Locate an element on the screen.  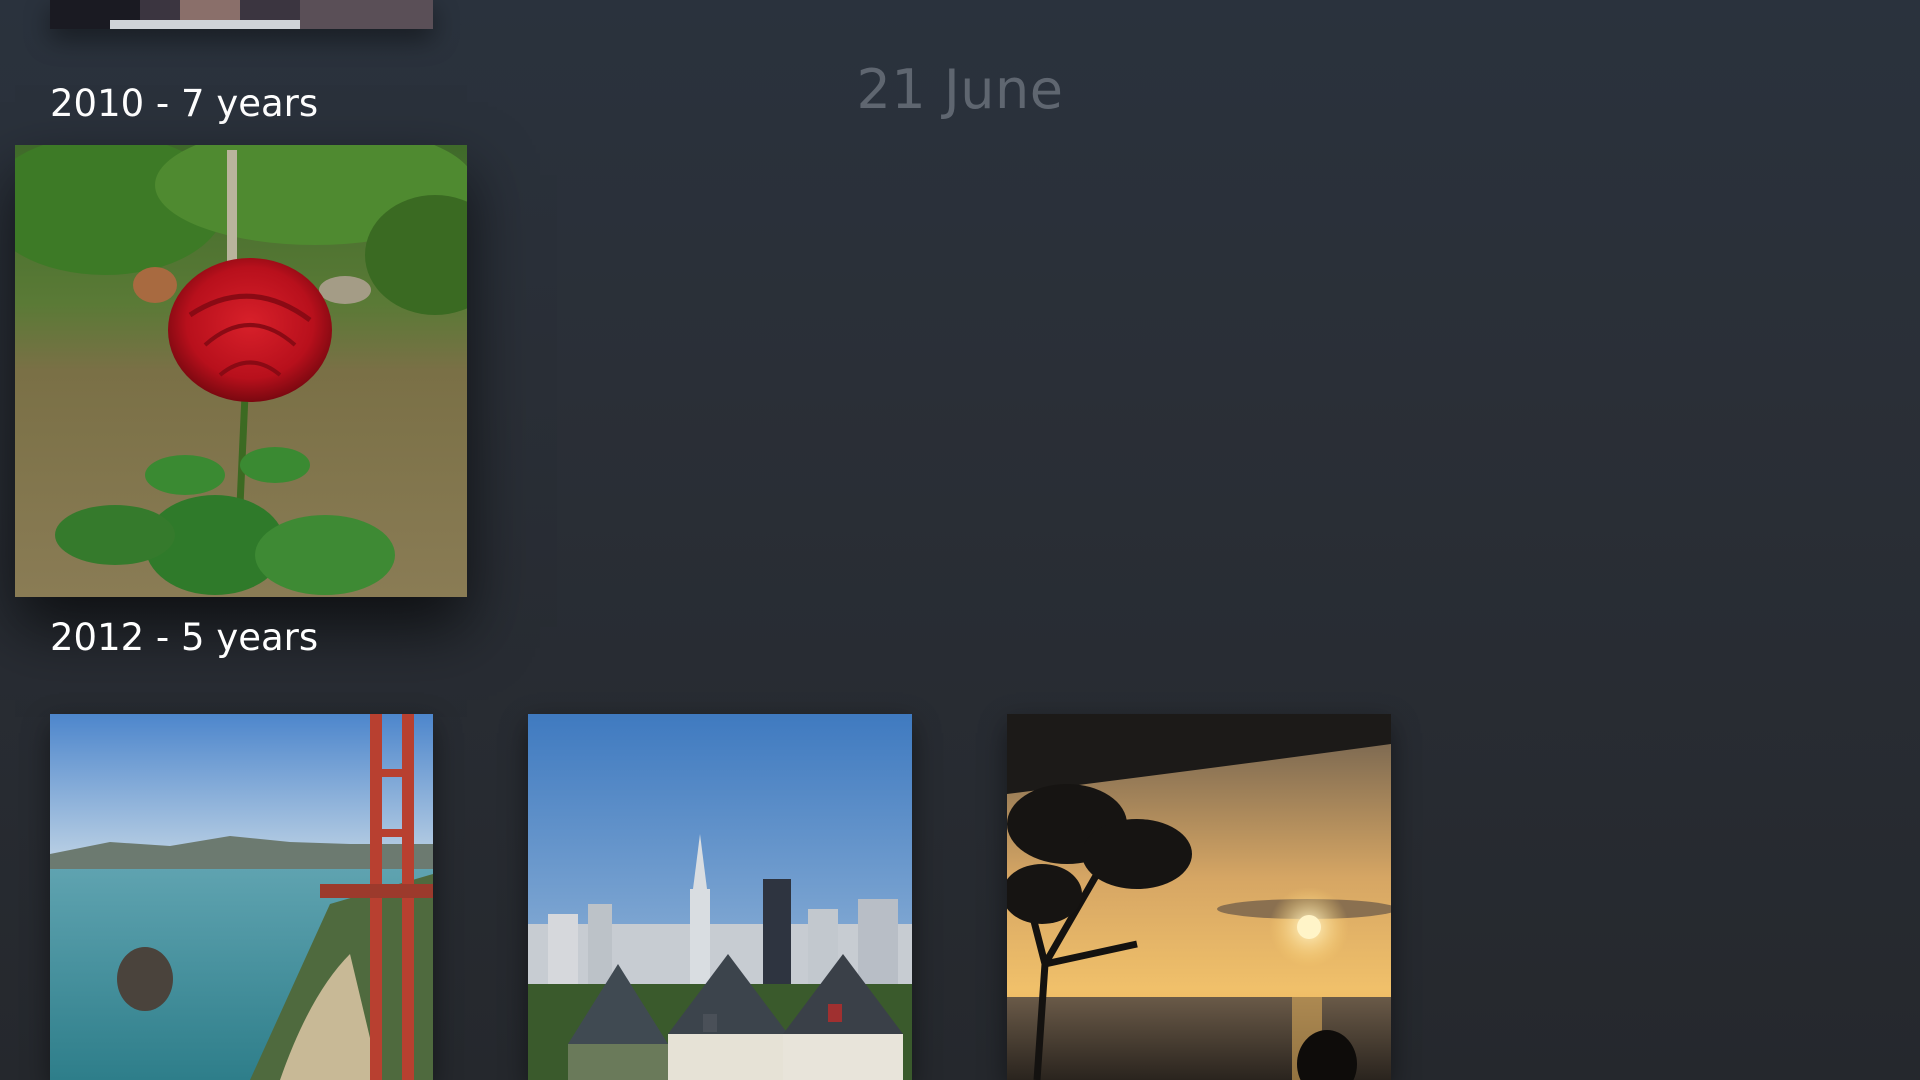
section-label-2012: 2012 - 5 years is located at coordinates (184, 637).